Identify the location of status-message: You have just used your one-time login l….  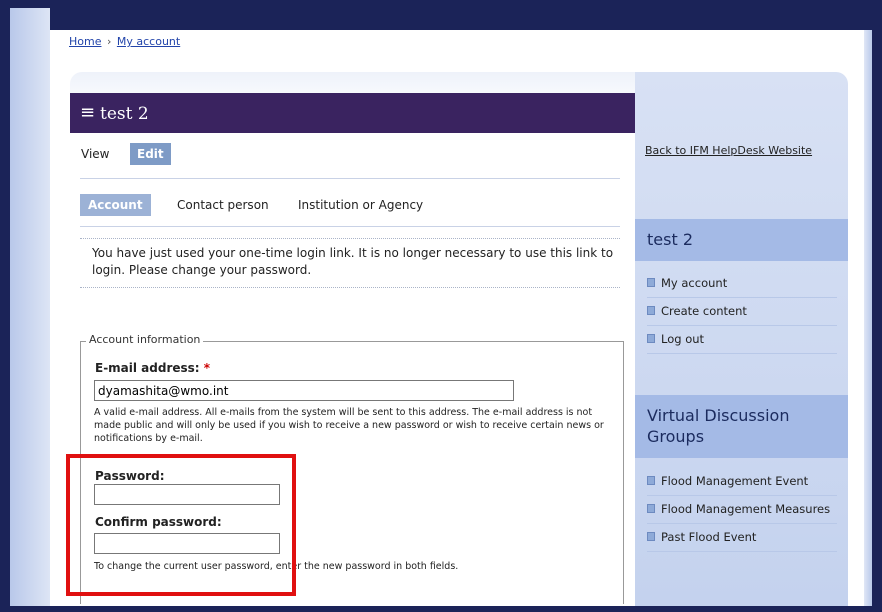
(350, 263).